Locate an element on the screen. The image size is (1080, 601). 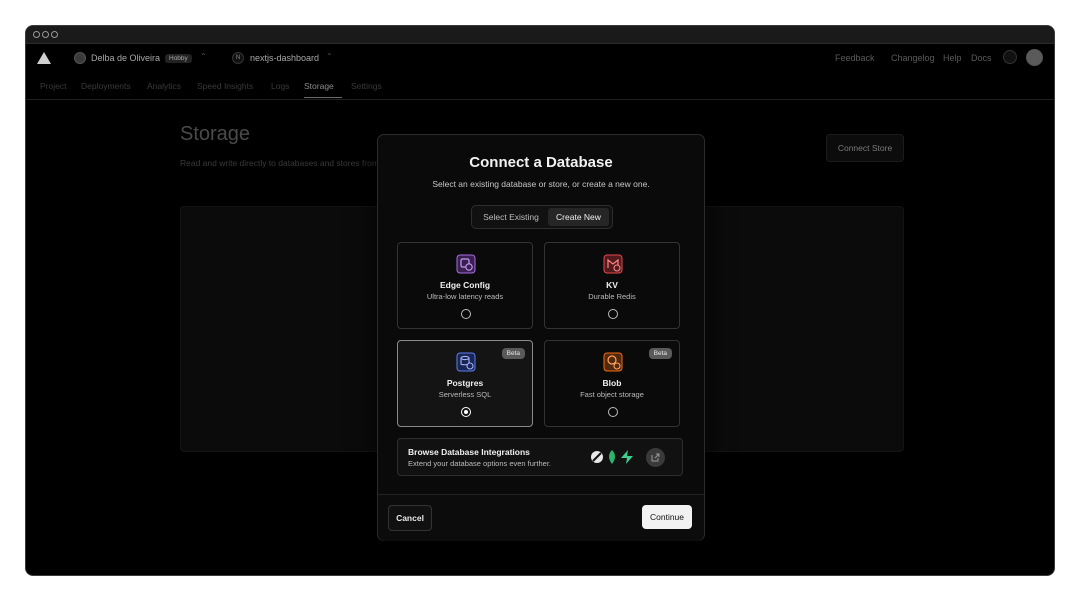
tab-analytics: Analytics is located at coordinates (164, 86).